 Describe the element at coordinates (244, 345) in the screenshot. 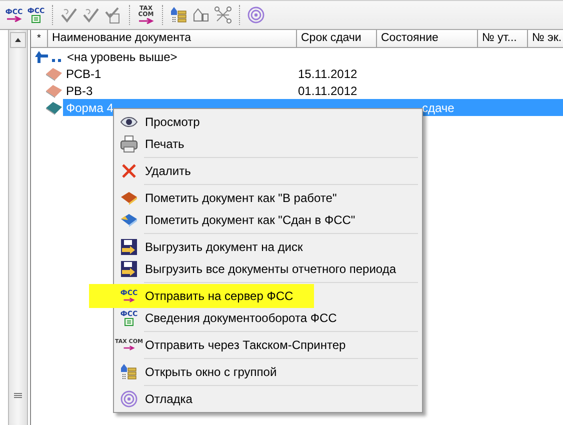

I see `menu-item: Отправить через Такском-Спринтер` at that location.